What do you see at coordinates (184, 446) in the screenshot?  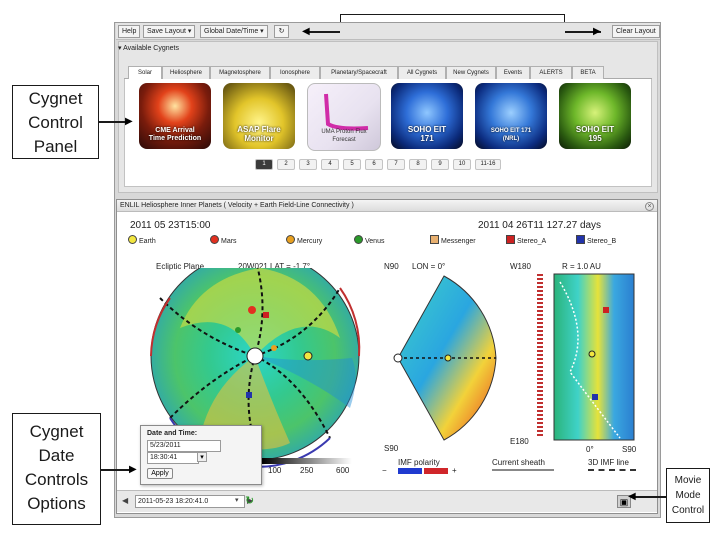 I see `date-input: 5/23/2011` at bounding box center [184, 446].